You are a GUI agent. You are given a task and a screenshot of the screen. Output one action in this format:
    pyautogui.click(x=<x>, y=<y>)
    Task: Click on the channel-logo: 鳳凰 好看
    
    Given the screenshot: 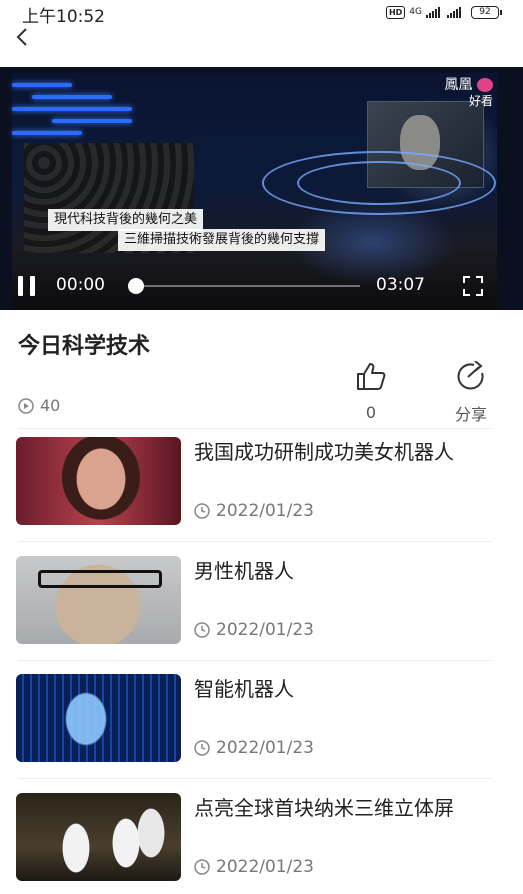 What is the action you would take?
    pyautogui.click(x=469, y=93)
    